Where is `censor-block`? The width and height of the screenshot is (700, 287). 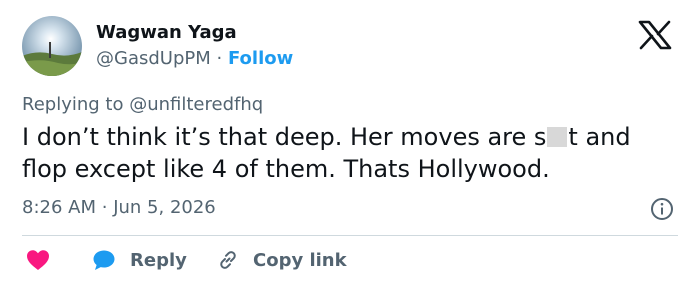 censor-block is located at coordinates (557, 137).